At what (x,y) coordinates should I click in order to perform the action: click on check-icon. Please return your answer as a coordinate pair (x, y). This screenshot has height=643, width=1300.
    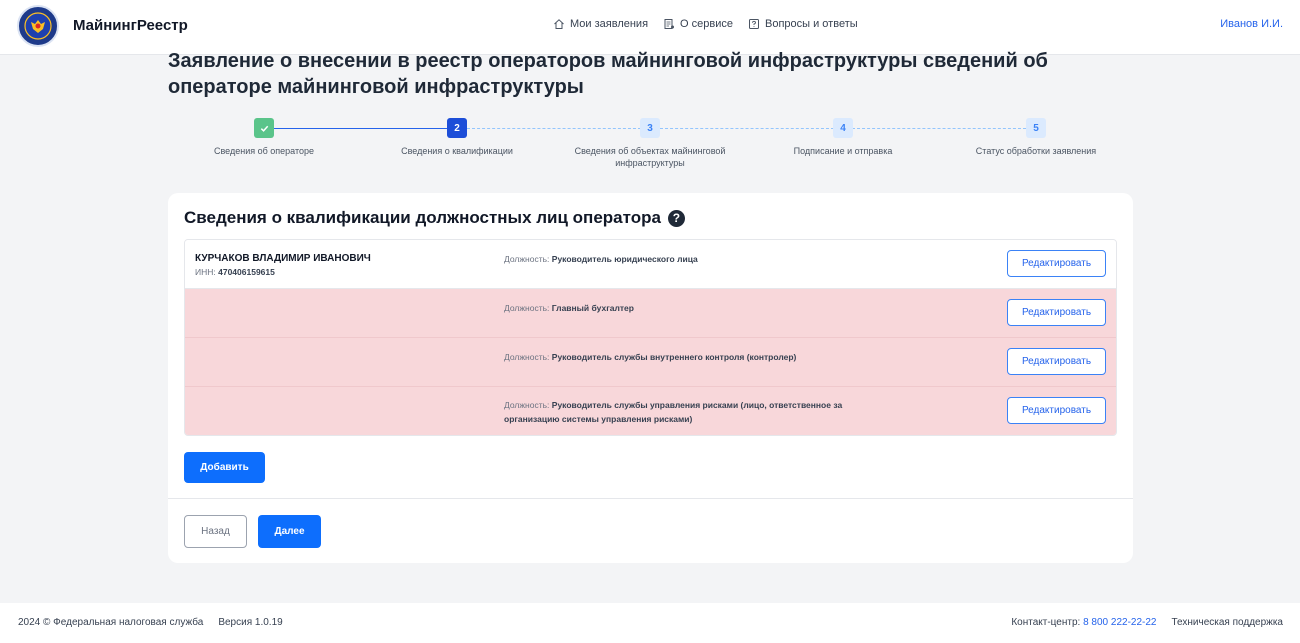
    Looking at the image, I should click on (264, 128).